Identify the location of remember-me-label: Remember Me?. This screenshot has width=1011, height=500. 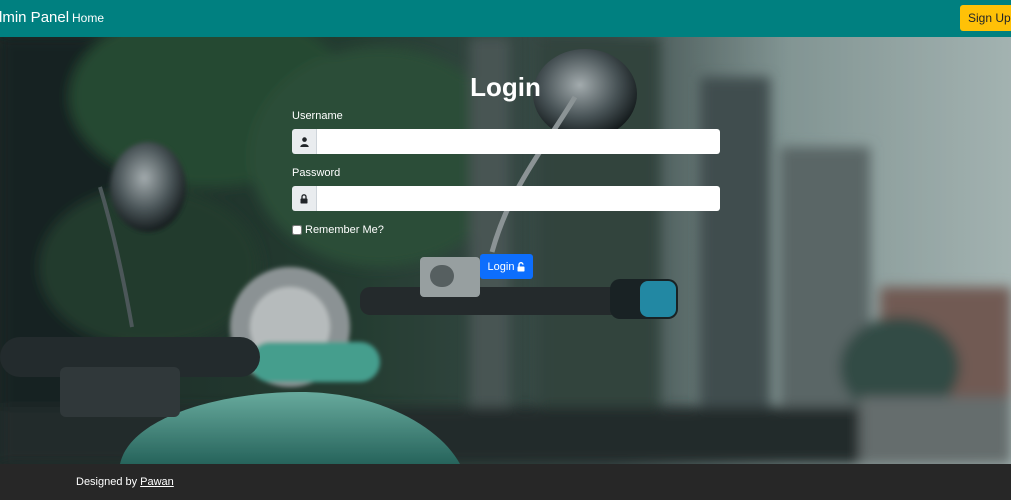
(344, 230).